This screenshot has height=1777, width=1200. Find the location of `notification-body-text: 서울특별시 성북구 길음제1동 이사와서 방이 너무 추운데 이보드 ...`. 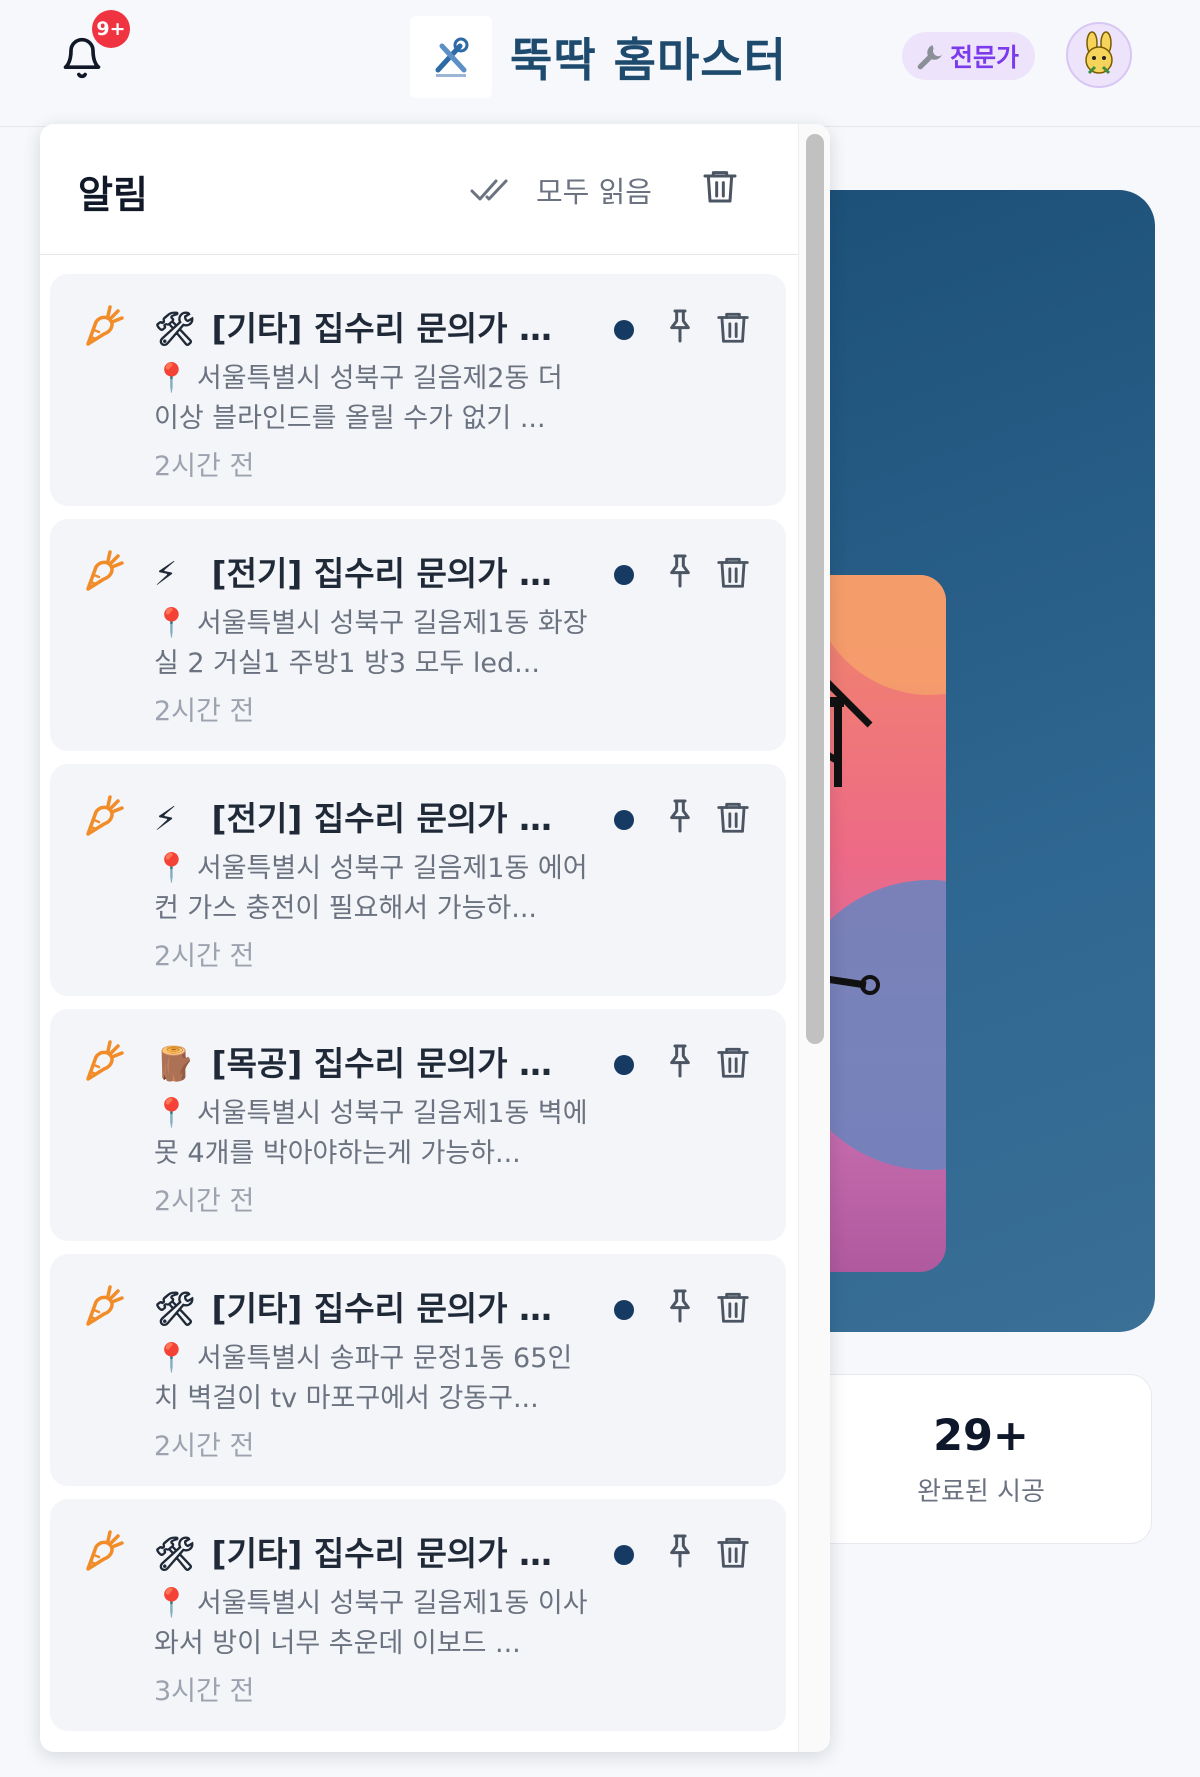

notification-body-text: 서울특별시 성북구 길음제1동 이사와서 방이 너무 추운데 이보드 ... is located at coordinates (371, 1623).